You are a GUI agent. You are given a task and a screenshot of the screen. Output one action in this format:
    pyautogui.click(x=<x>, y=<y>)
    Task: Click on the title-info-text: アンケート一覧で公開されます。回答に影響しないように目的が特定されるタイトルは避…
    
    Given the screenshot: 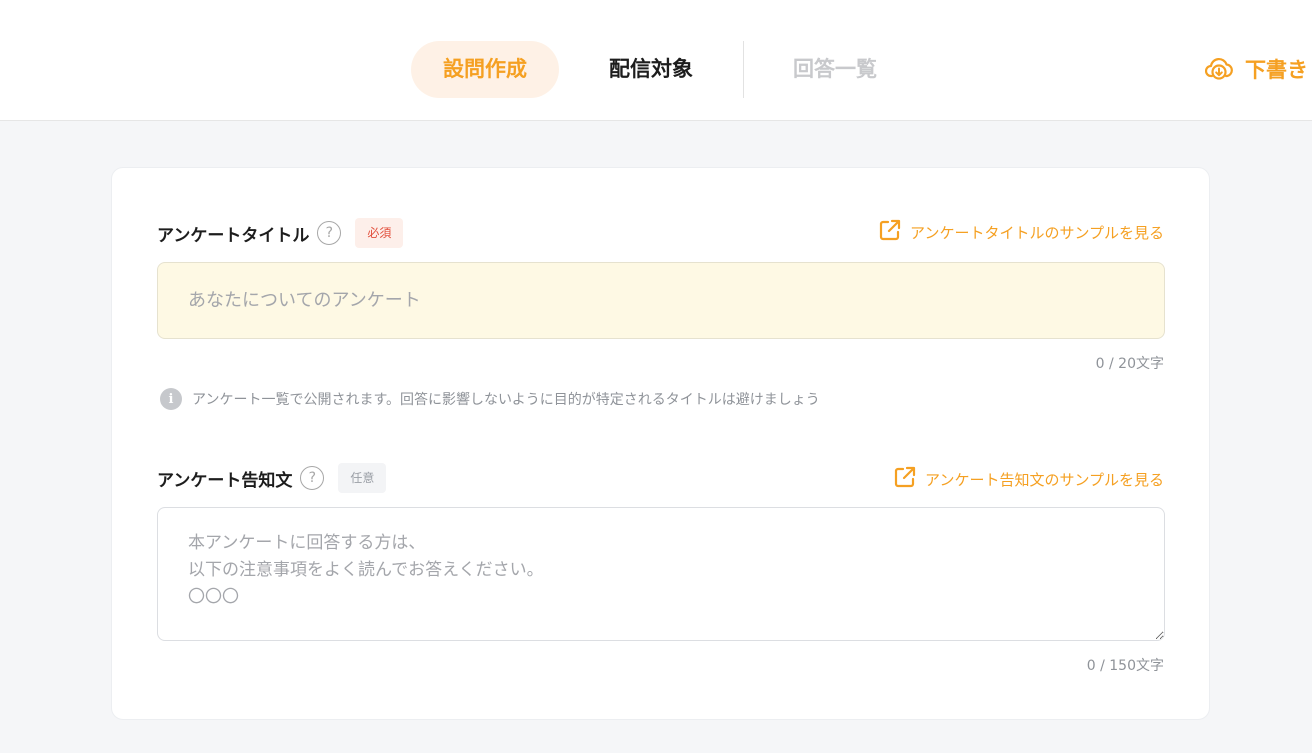 What is the action you would take?
    pyautogui.click(x=506, y=400)
    